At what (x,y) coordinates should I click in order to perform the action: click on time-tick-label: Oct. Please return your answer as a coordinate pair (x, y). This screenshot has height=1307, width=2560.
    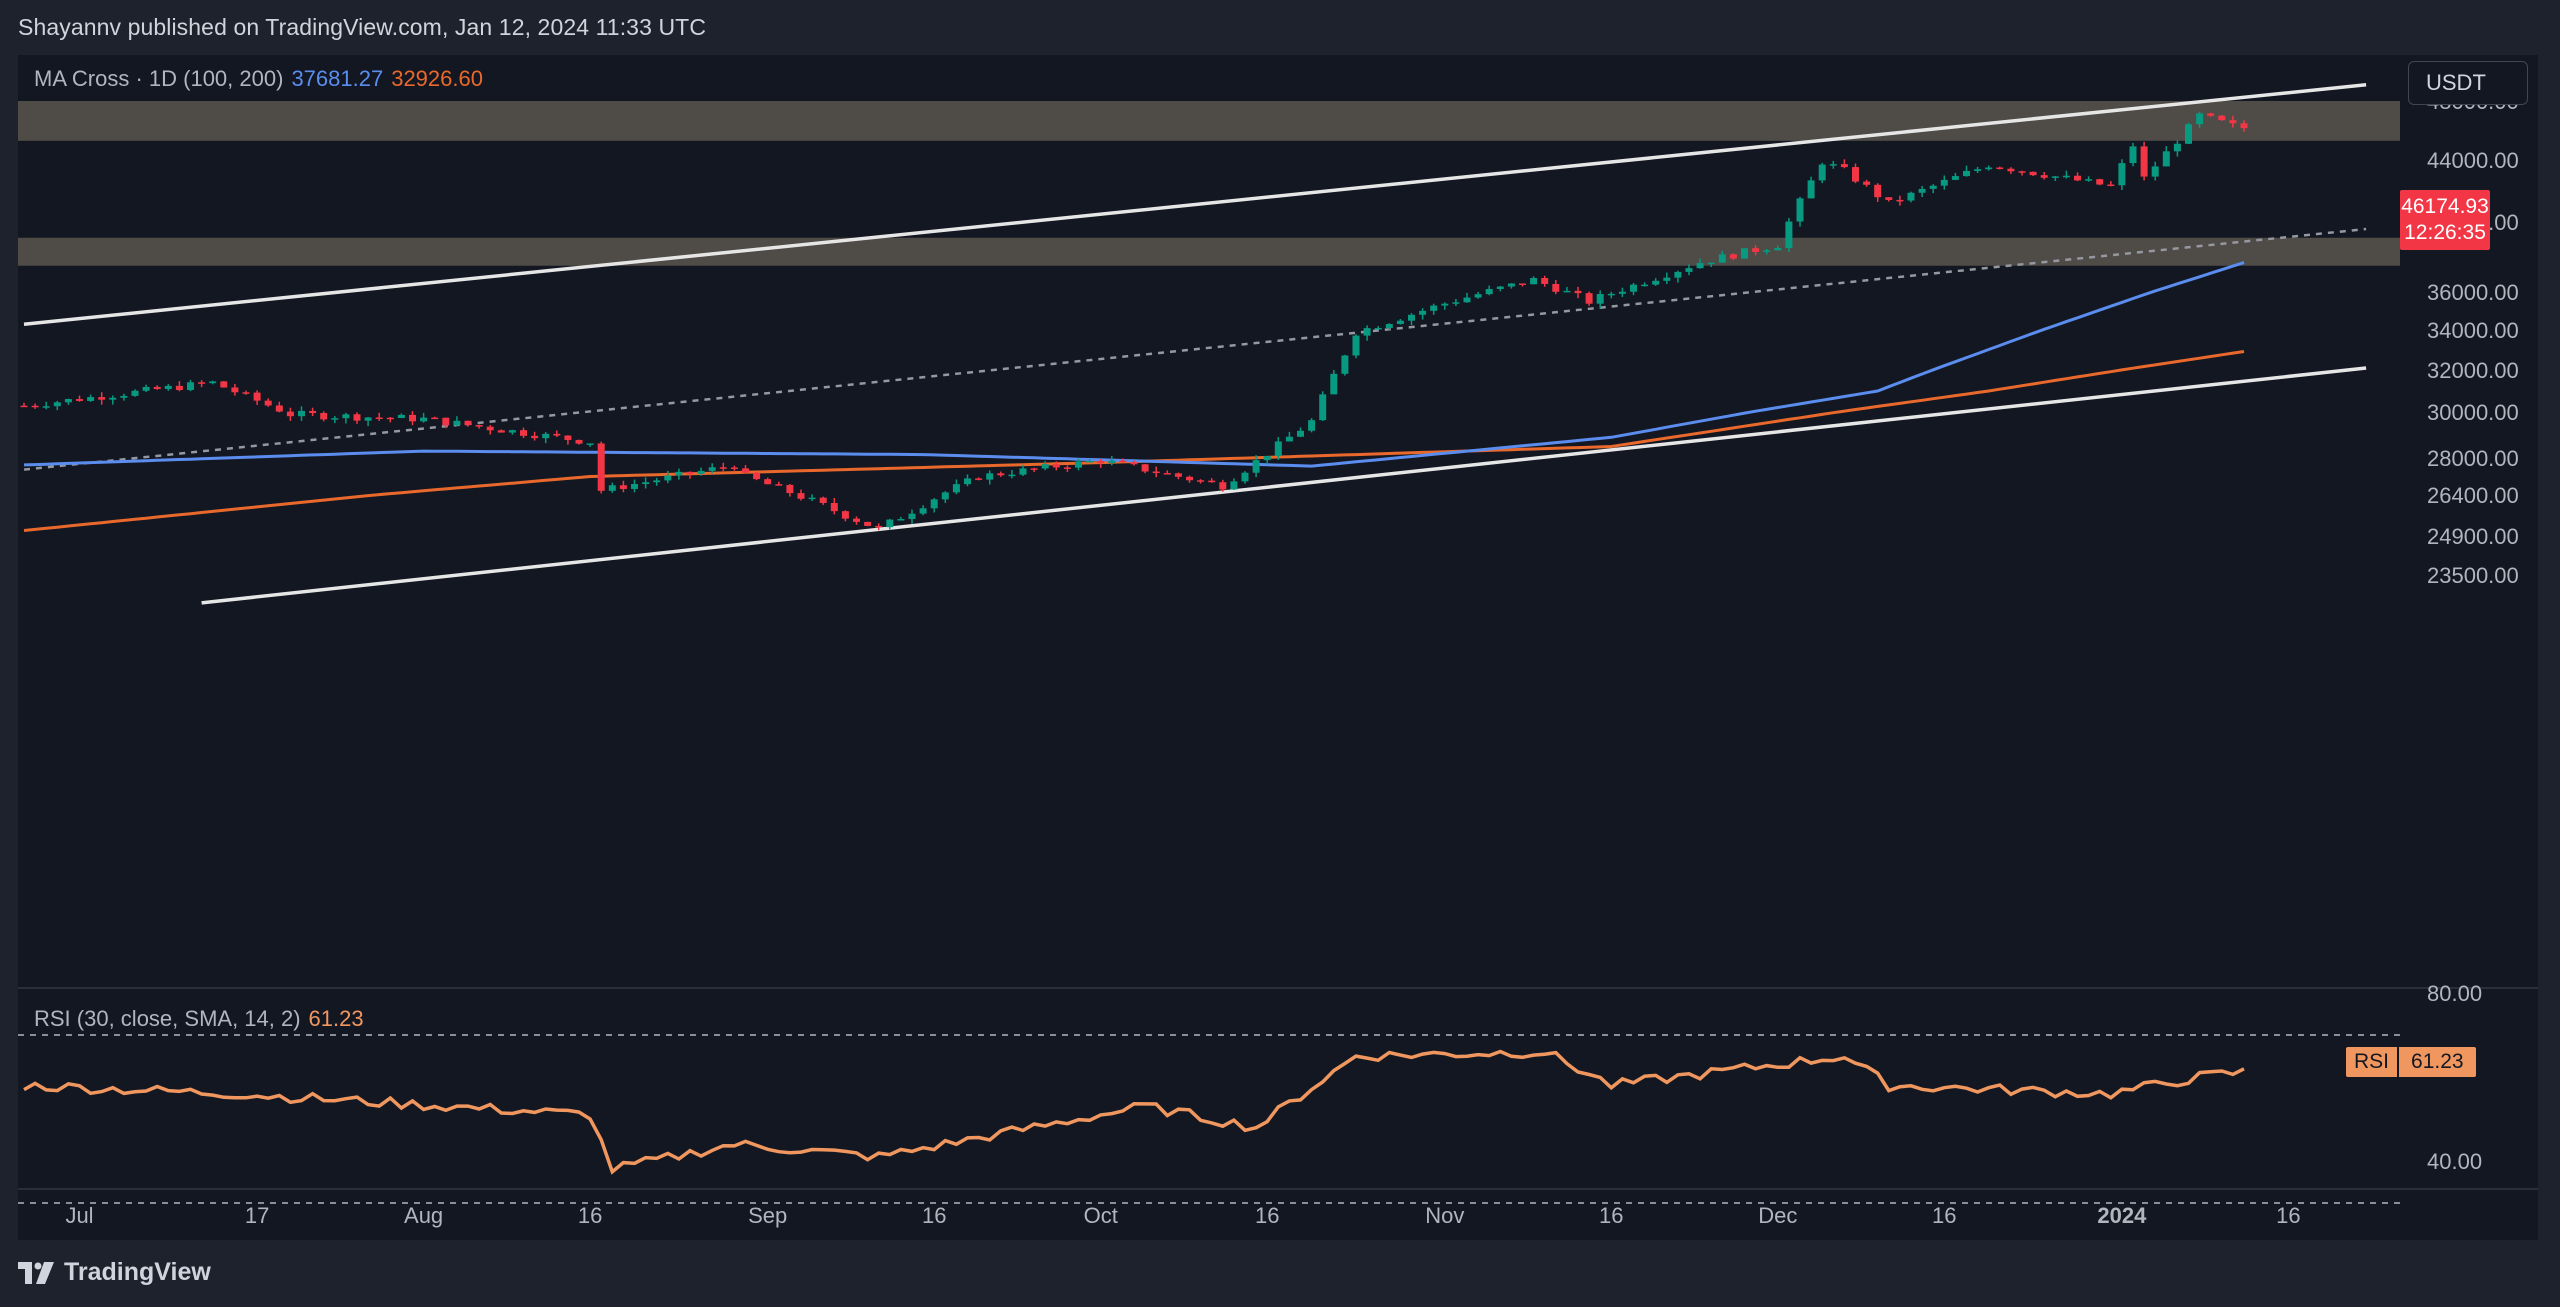
    Looking at the image, I should click on (1101, 1215).